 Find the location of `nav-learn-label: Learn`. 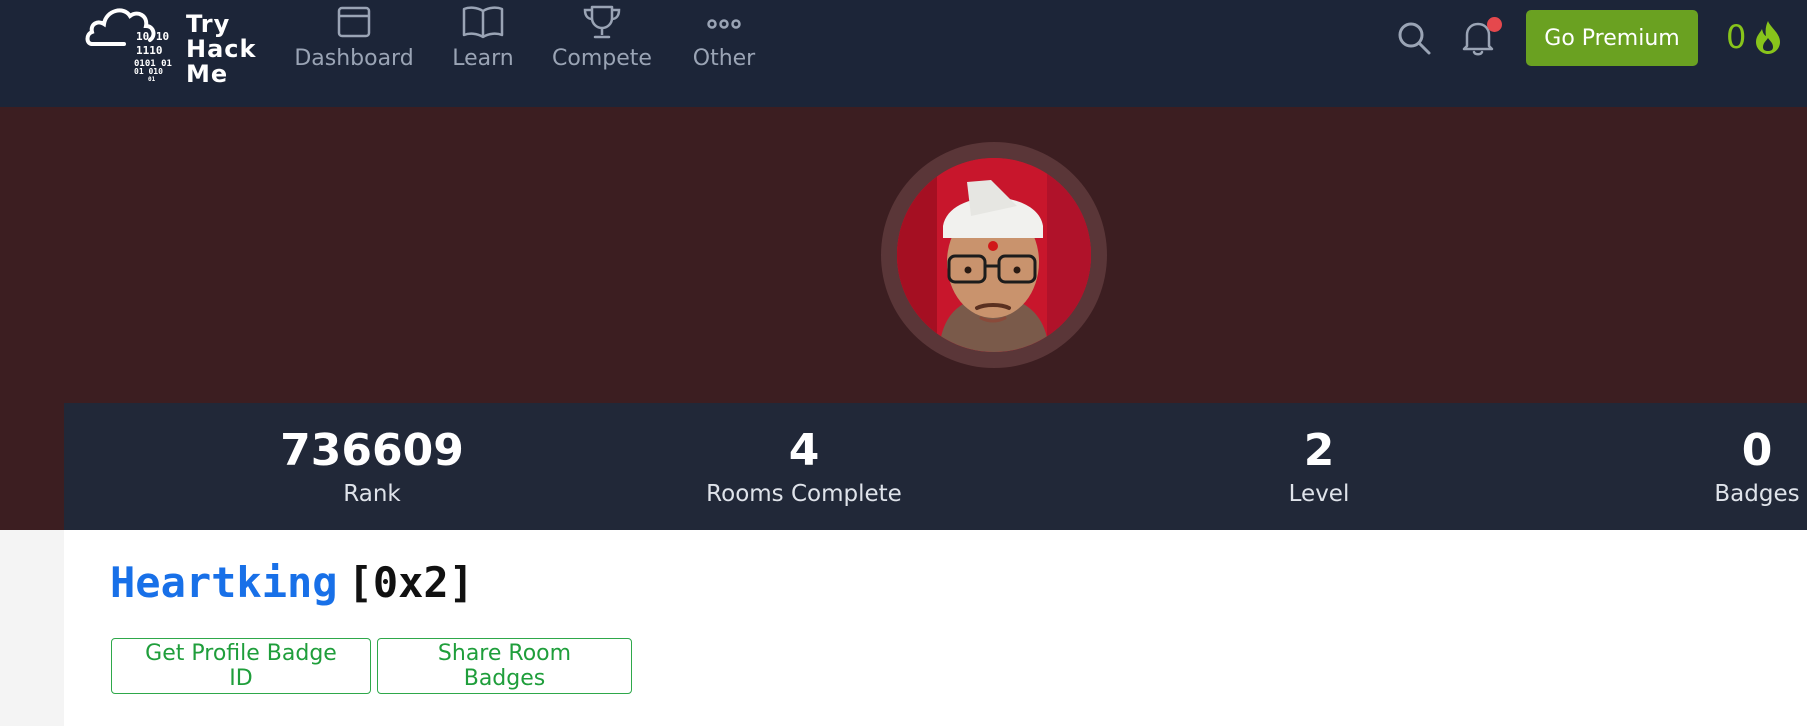

nav-learn-label: Learn is located at coordinates (483, 58).